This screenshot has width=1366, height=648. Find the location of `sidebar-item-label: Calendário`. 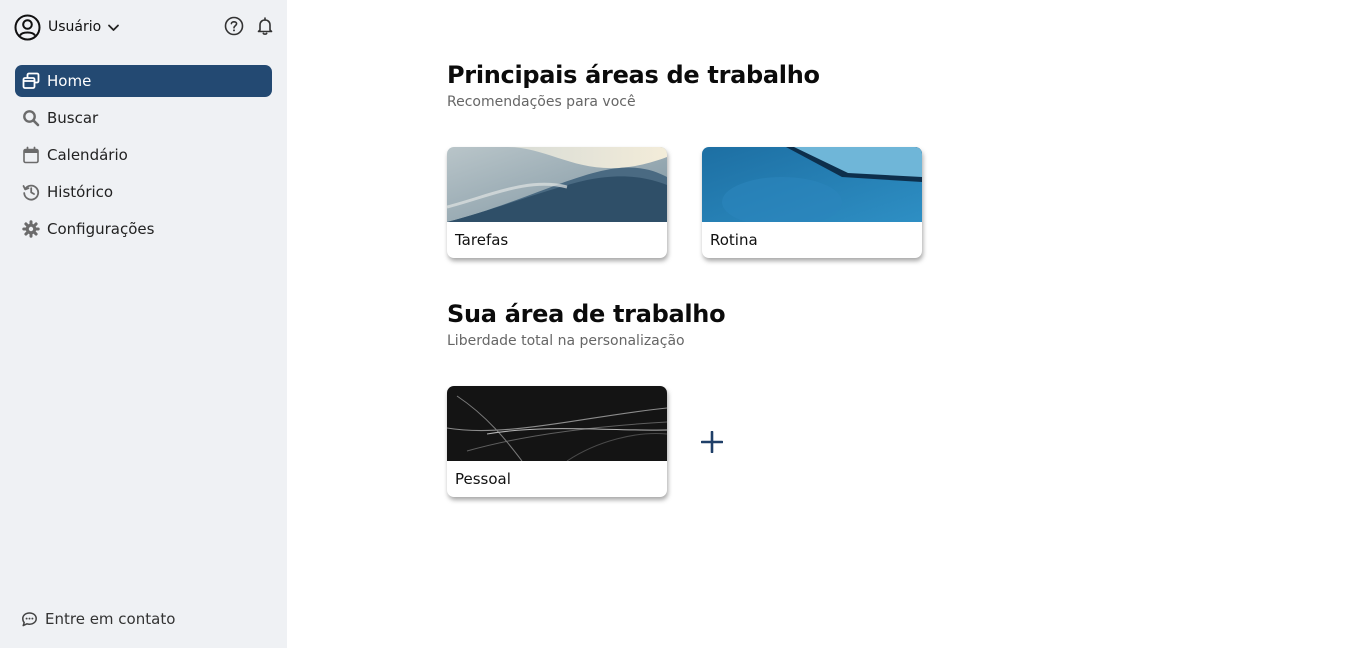

sidebar-item-label: Calendário is located at coordinates (87, 155).